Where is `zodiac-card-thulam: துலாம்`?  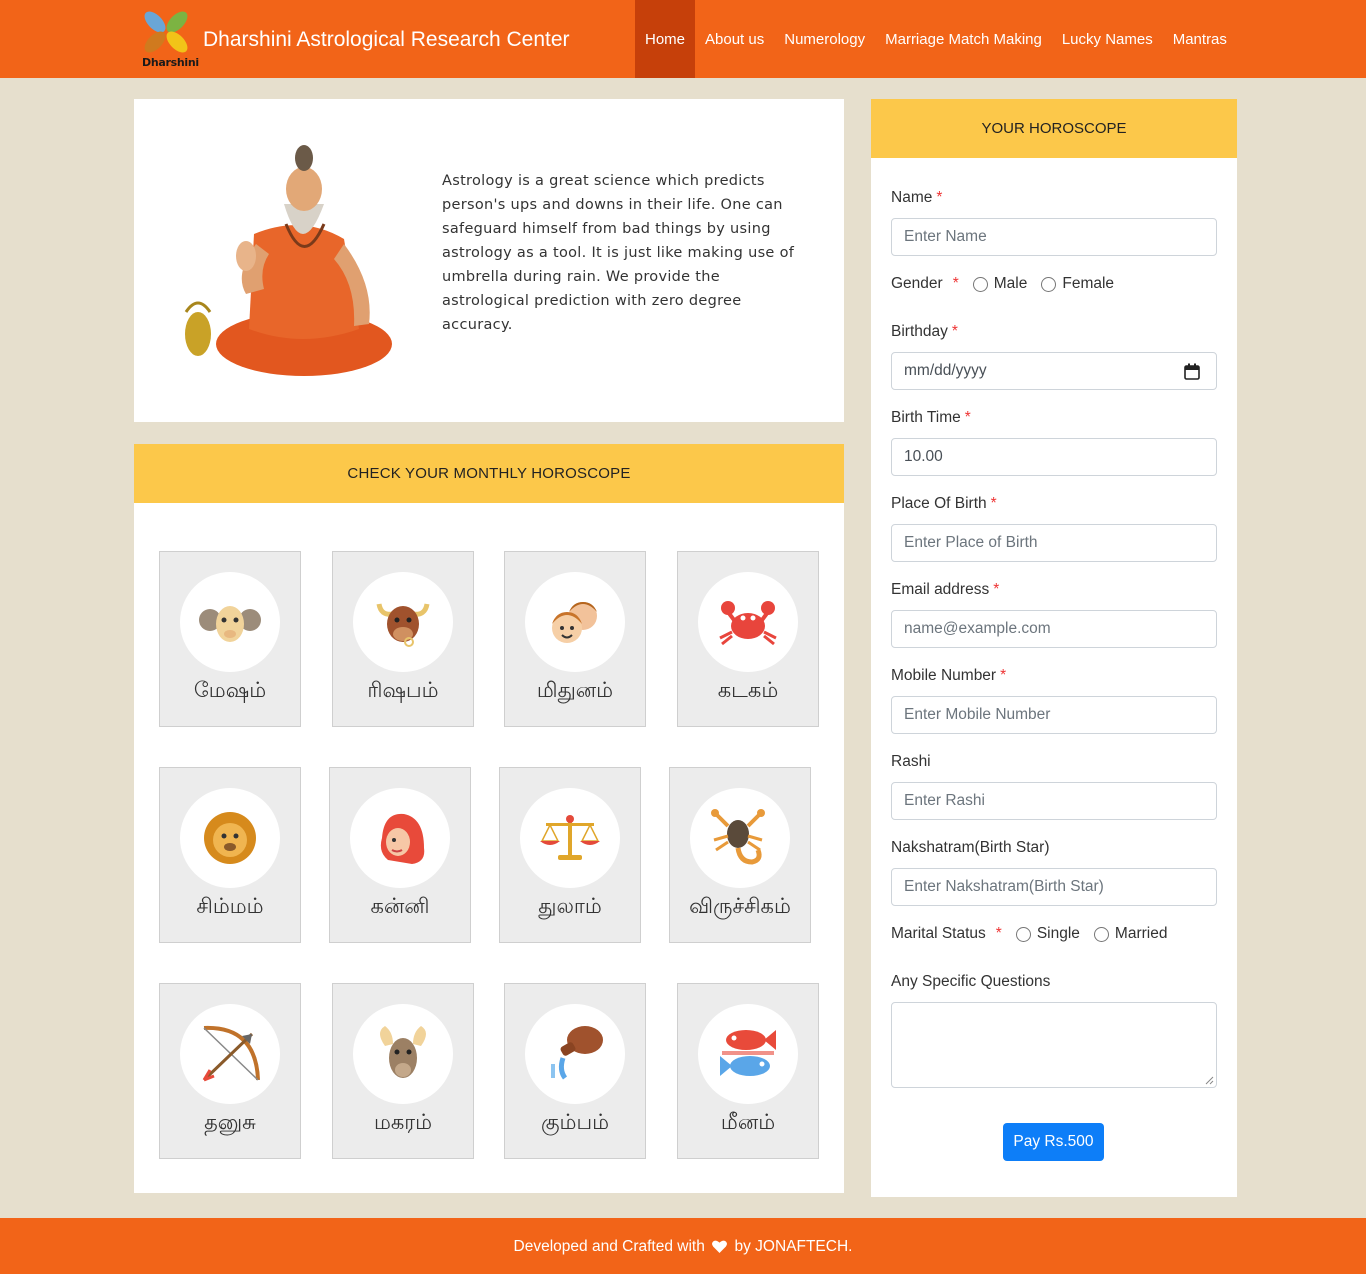
zodiac-card-thulam: துலாம் is located at coordinates (570, 855).